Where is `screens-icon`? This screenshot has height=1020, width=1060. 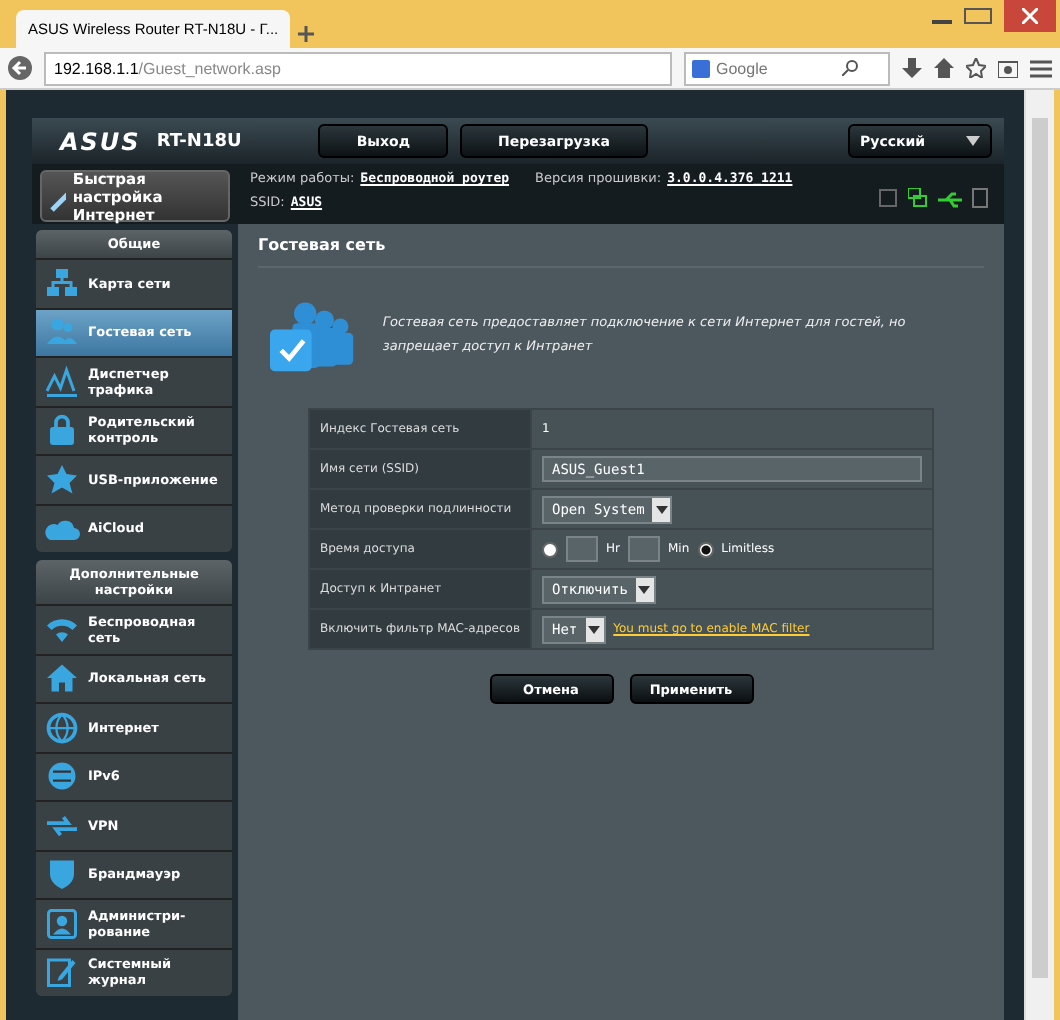
screens-icon is located at coordinates (918, 198).